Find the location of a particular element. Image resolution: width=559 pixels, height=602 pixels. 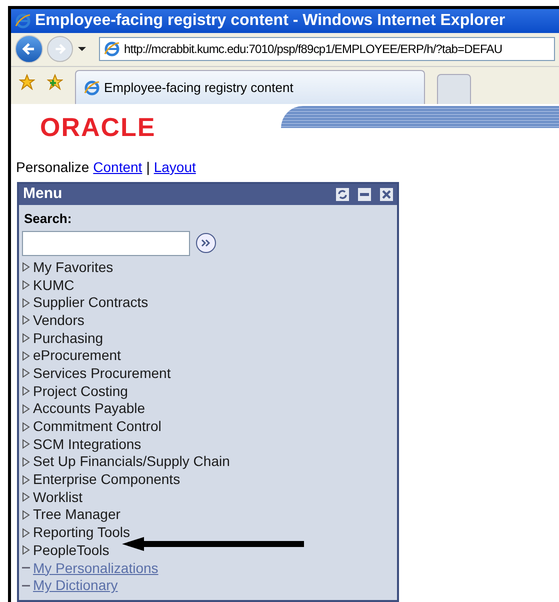

menu-title: Menu is located at coordinates (43, 194).